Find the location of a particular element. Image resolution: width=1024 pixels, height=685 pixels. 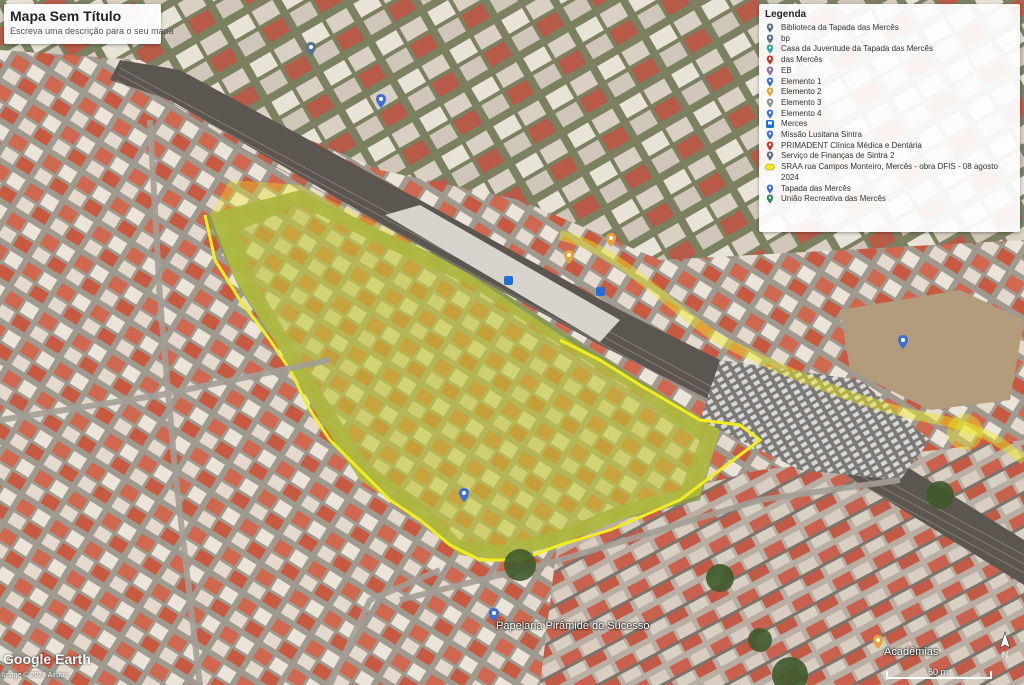

legend-item: Serviço de Finanças de Sintra 2 is located at coordinates (889, 156).